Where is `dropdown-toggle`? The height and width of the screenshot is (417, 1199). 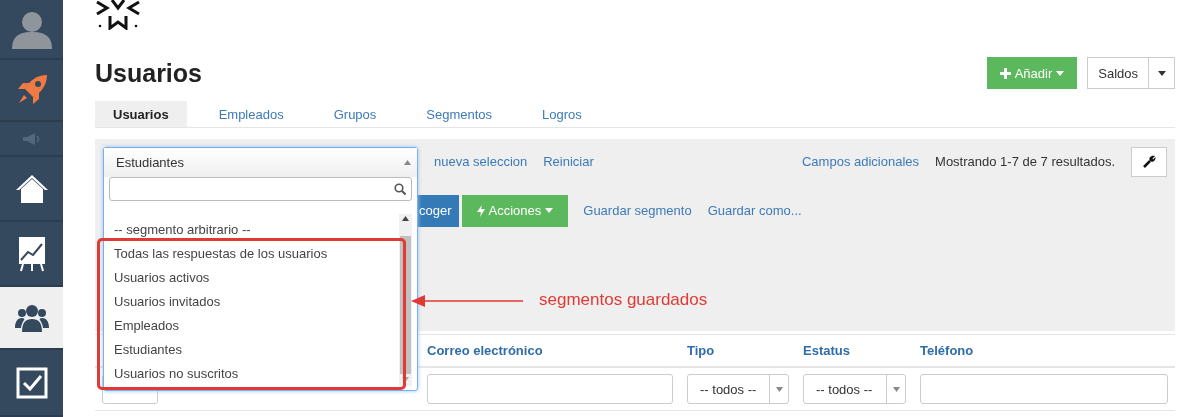 dropdown-toggle is located at coordinates (1162, 73).